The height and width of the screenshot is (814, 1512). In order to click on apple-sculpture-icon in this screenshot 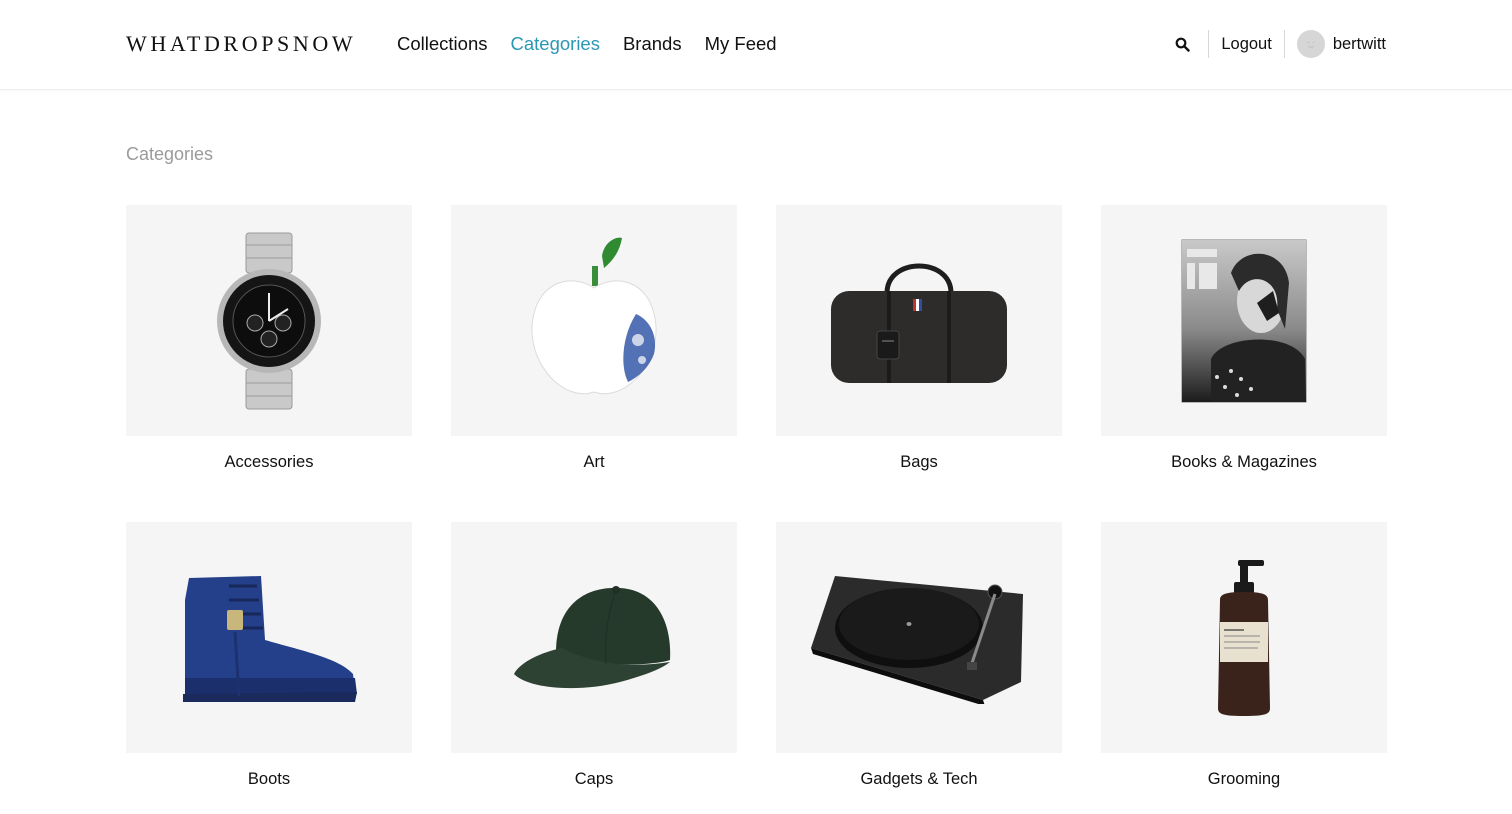, I will do `click(594, 315)`.